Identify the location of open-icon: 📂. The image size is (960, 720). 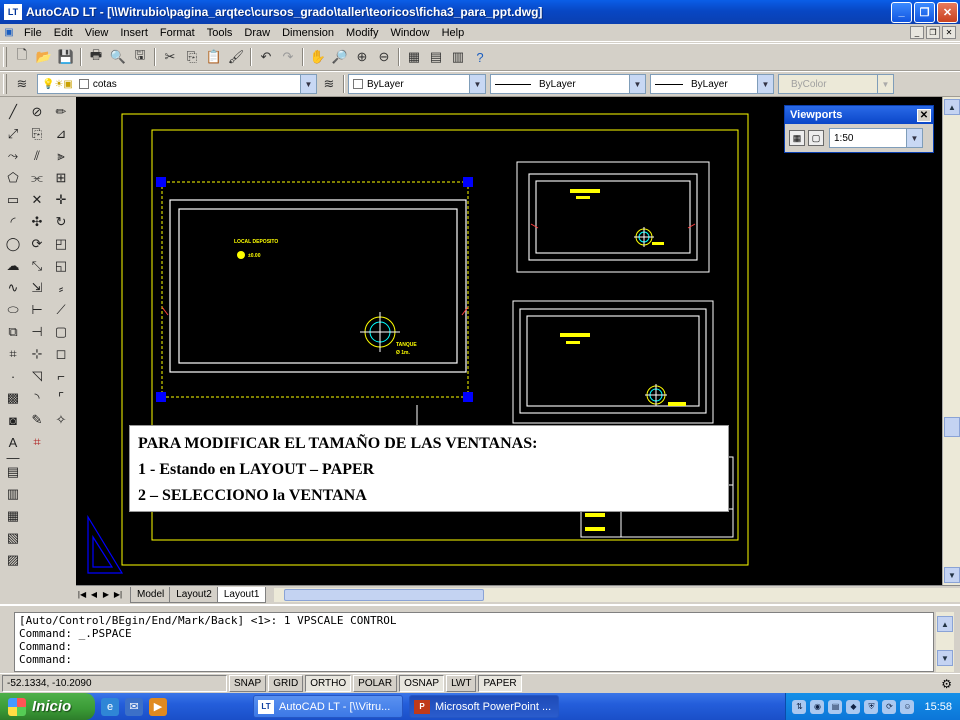
(44, 57).